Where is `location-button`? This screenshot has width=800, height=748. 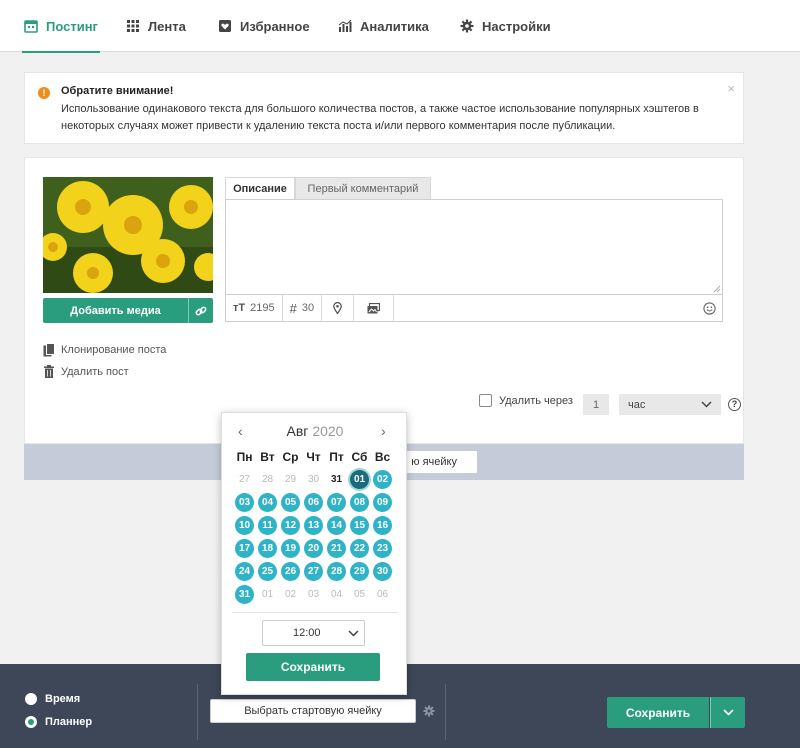 location-button is located at coordinates (338, 308).